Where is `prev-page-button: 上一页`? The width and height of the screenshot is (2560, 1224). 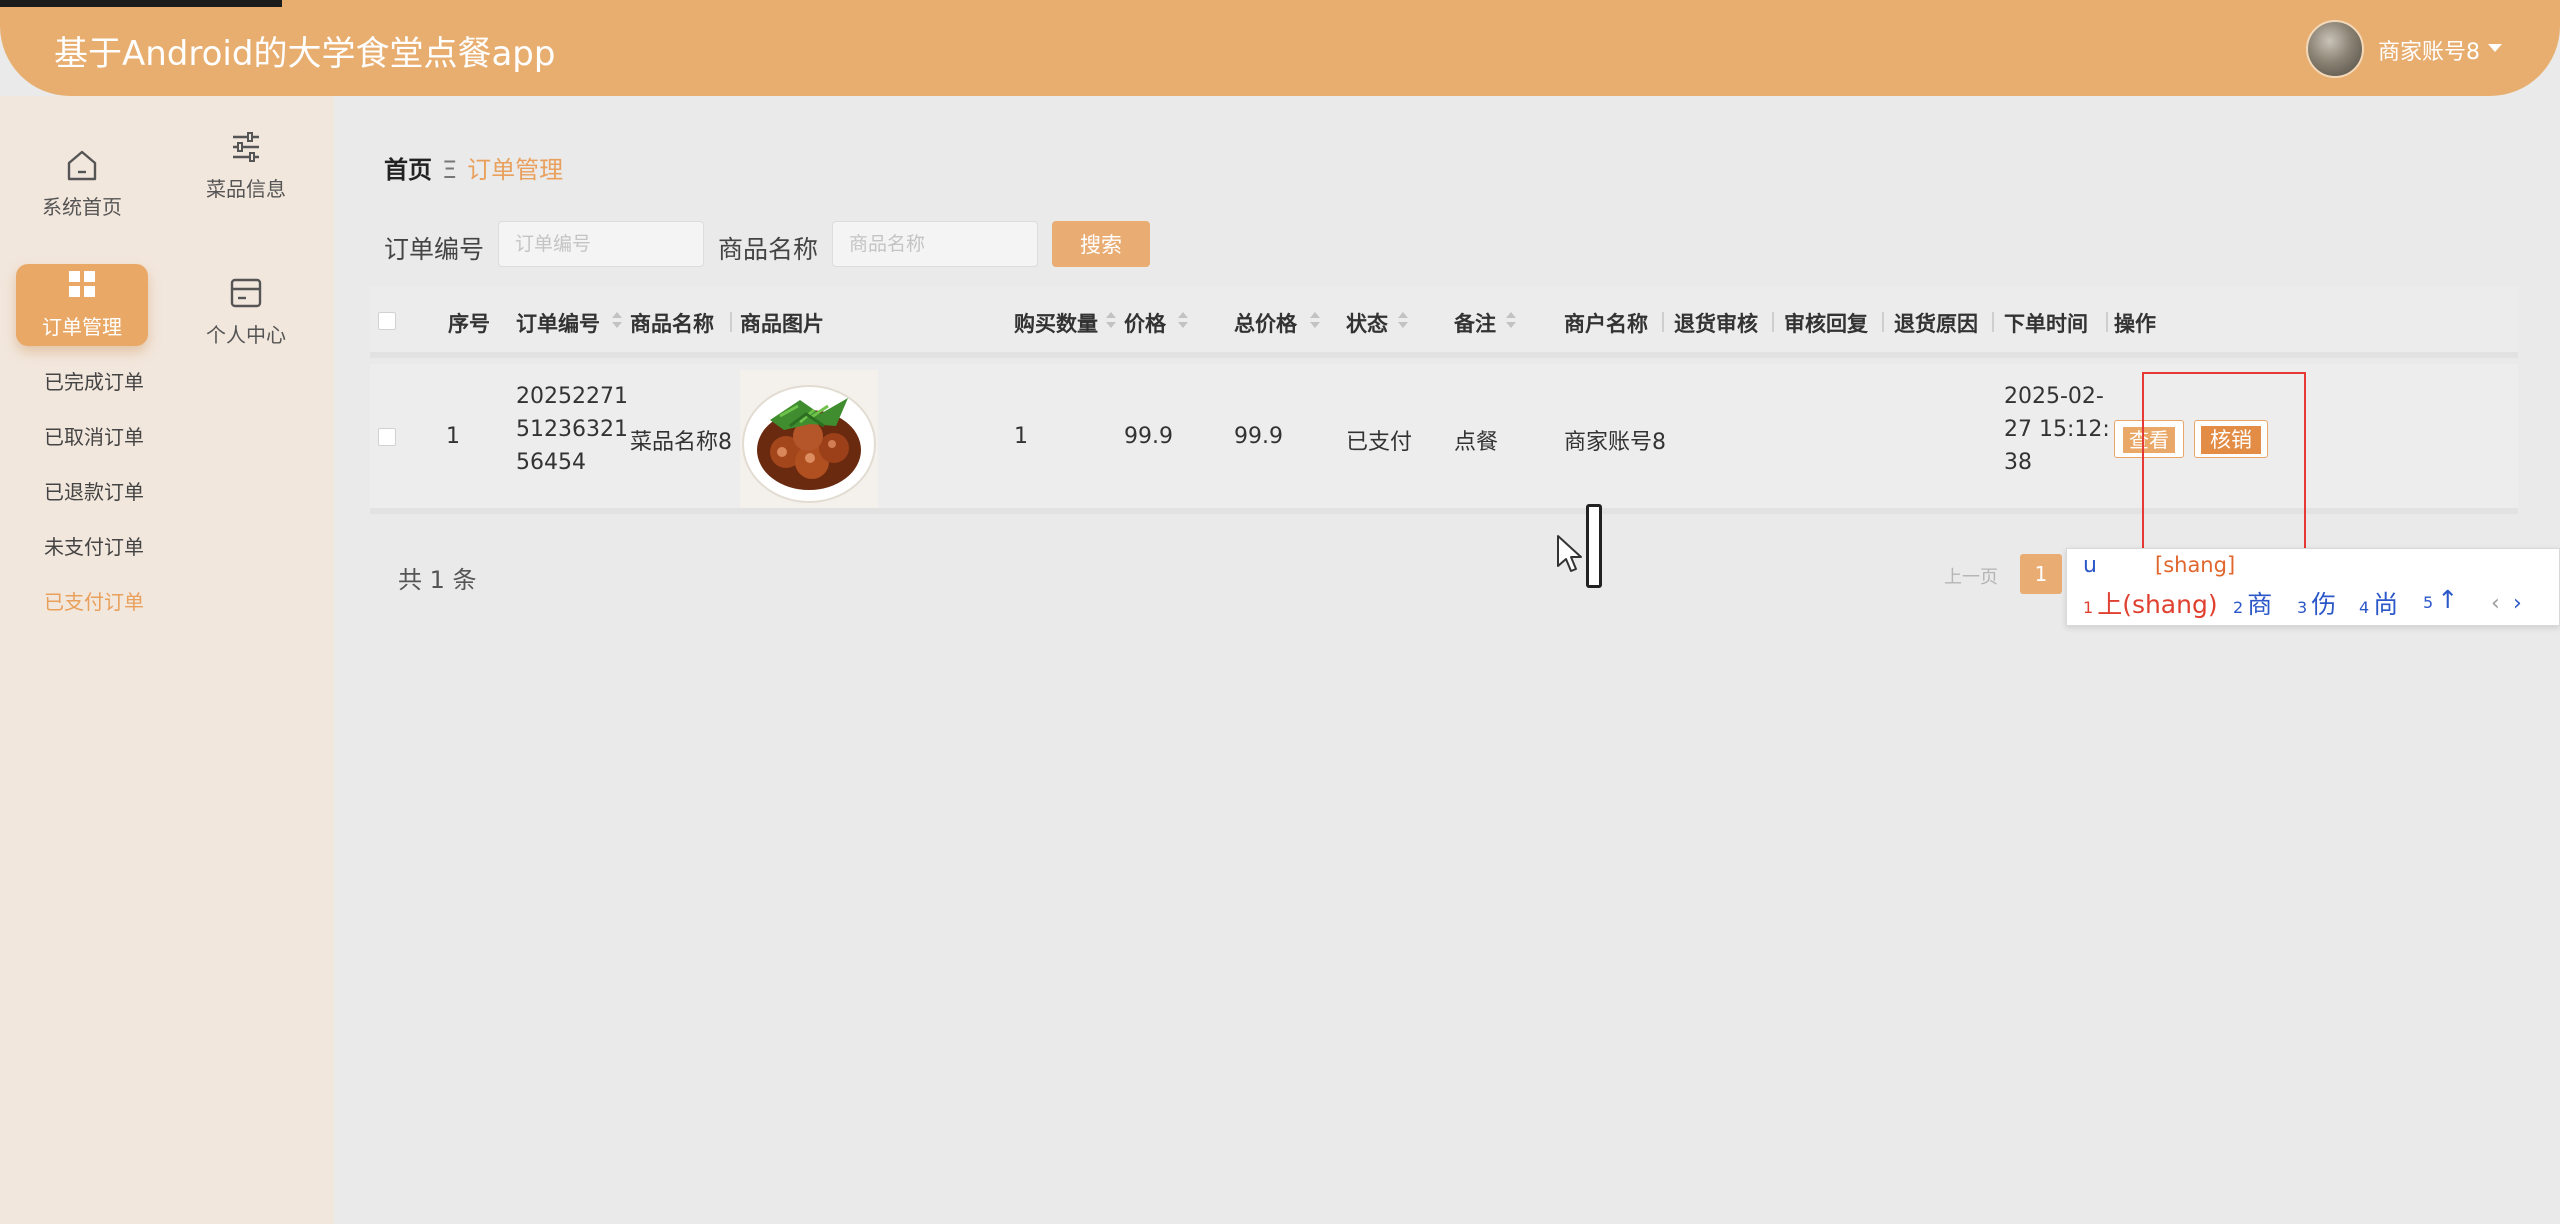 prev-page-button: 上一页 is located at coordinates (1971, 576).